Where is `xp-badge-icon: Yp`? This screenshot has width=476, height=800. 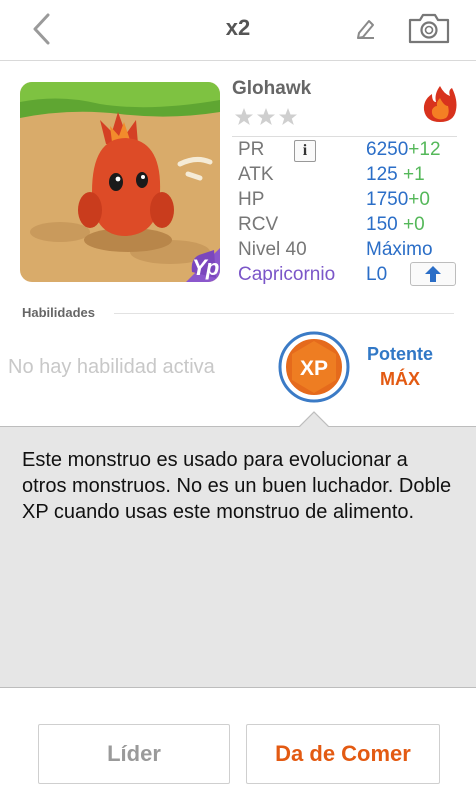 xp-badge-icon: Yp is located at coordinates (205, 267).